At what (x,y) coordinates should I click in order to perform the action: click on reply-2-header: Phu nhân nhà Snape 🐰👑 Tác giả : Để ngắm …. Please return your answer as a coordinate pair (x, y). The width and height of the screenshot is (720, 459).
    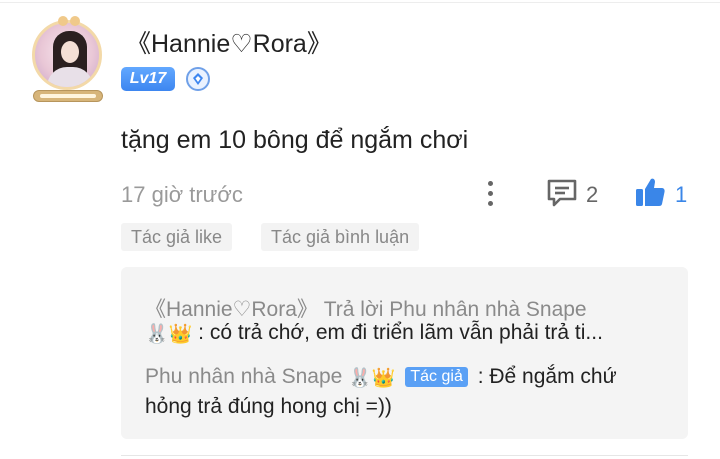
    Looking at the image, I should click on (381, 377).